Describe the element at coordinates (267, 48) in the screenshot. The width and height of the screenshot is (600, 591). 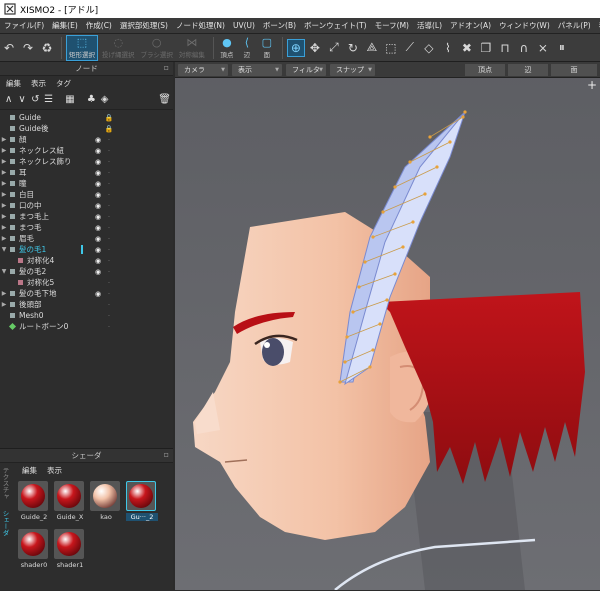
I see `face-mode-button: ▢ 面` at that location.